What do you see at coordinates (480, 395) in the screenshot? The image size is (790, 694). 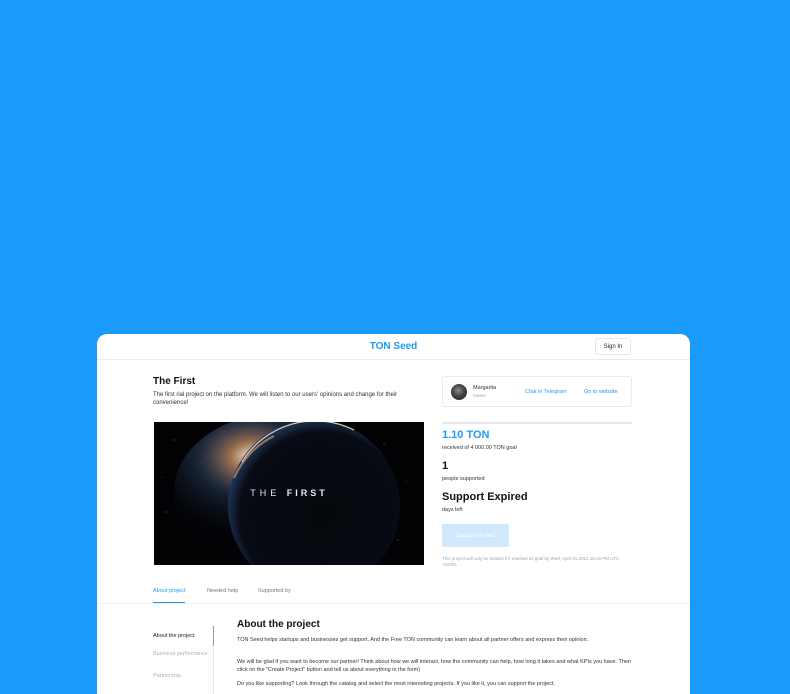 I see `owner-role: Owner` at bounding box center [480, 395].